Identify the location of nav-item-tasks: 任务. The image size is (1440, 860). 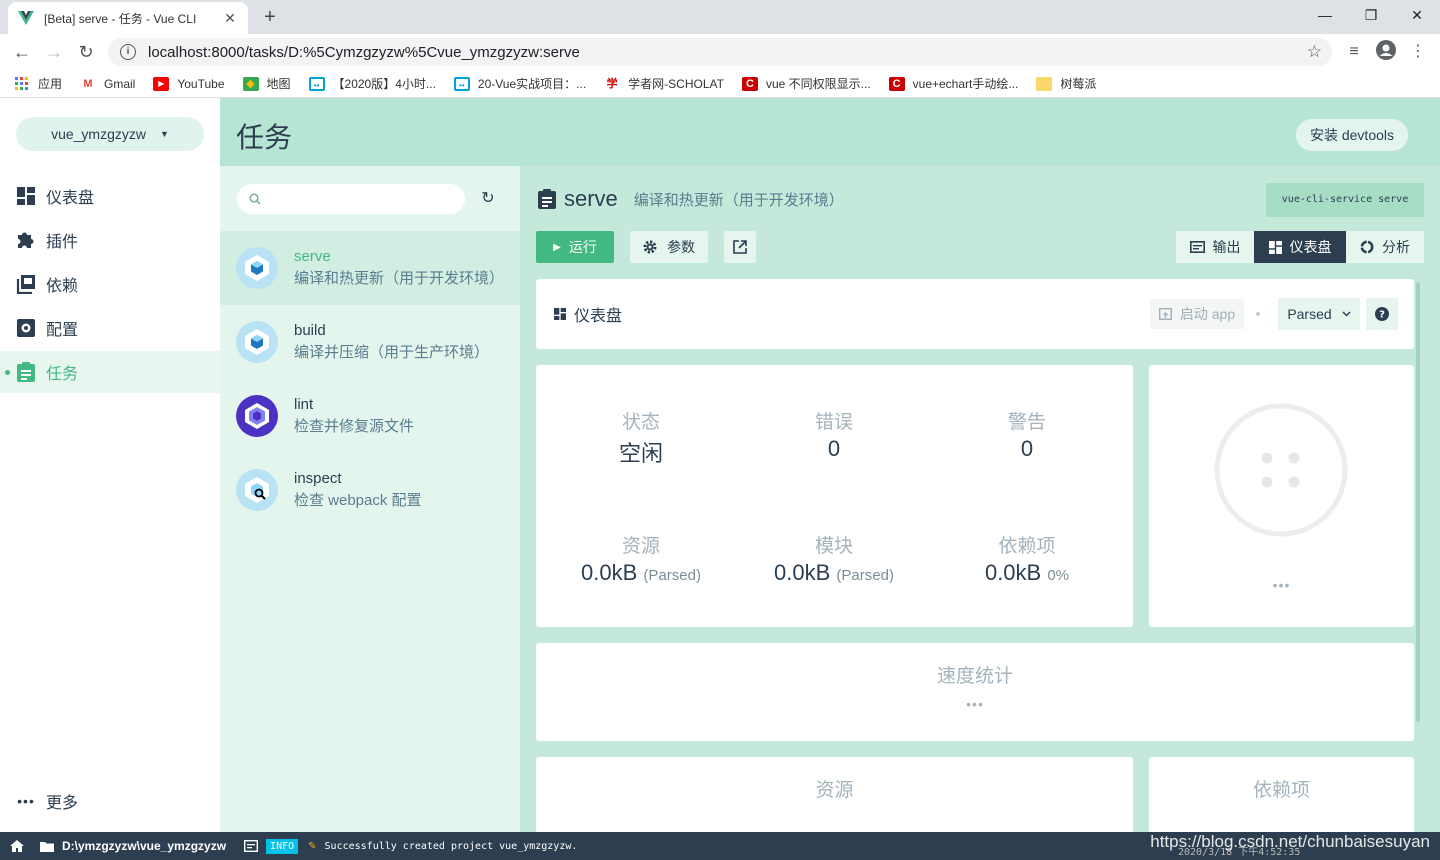
(110, 372).